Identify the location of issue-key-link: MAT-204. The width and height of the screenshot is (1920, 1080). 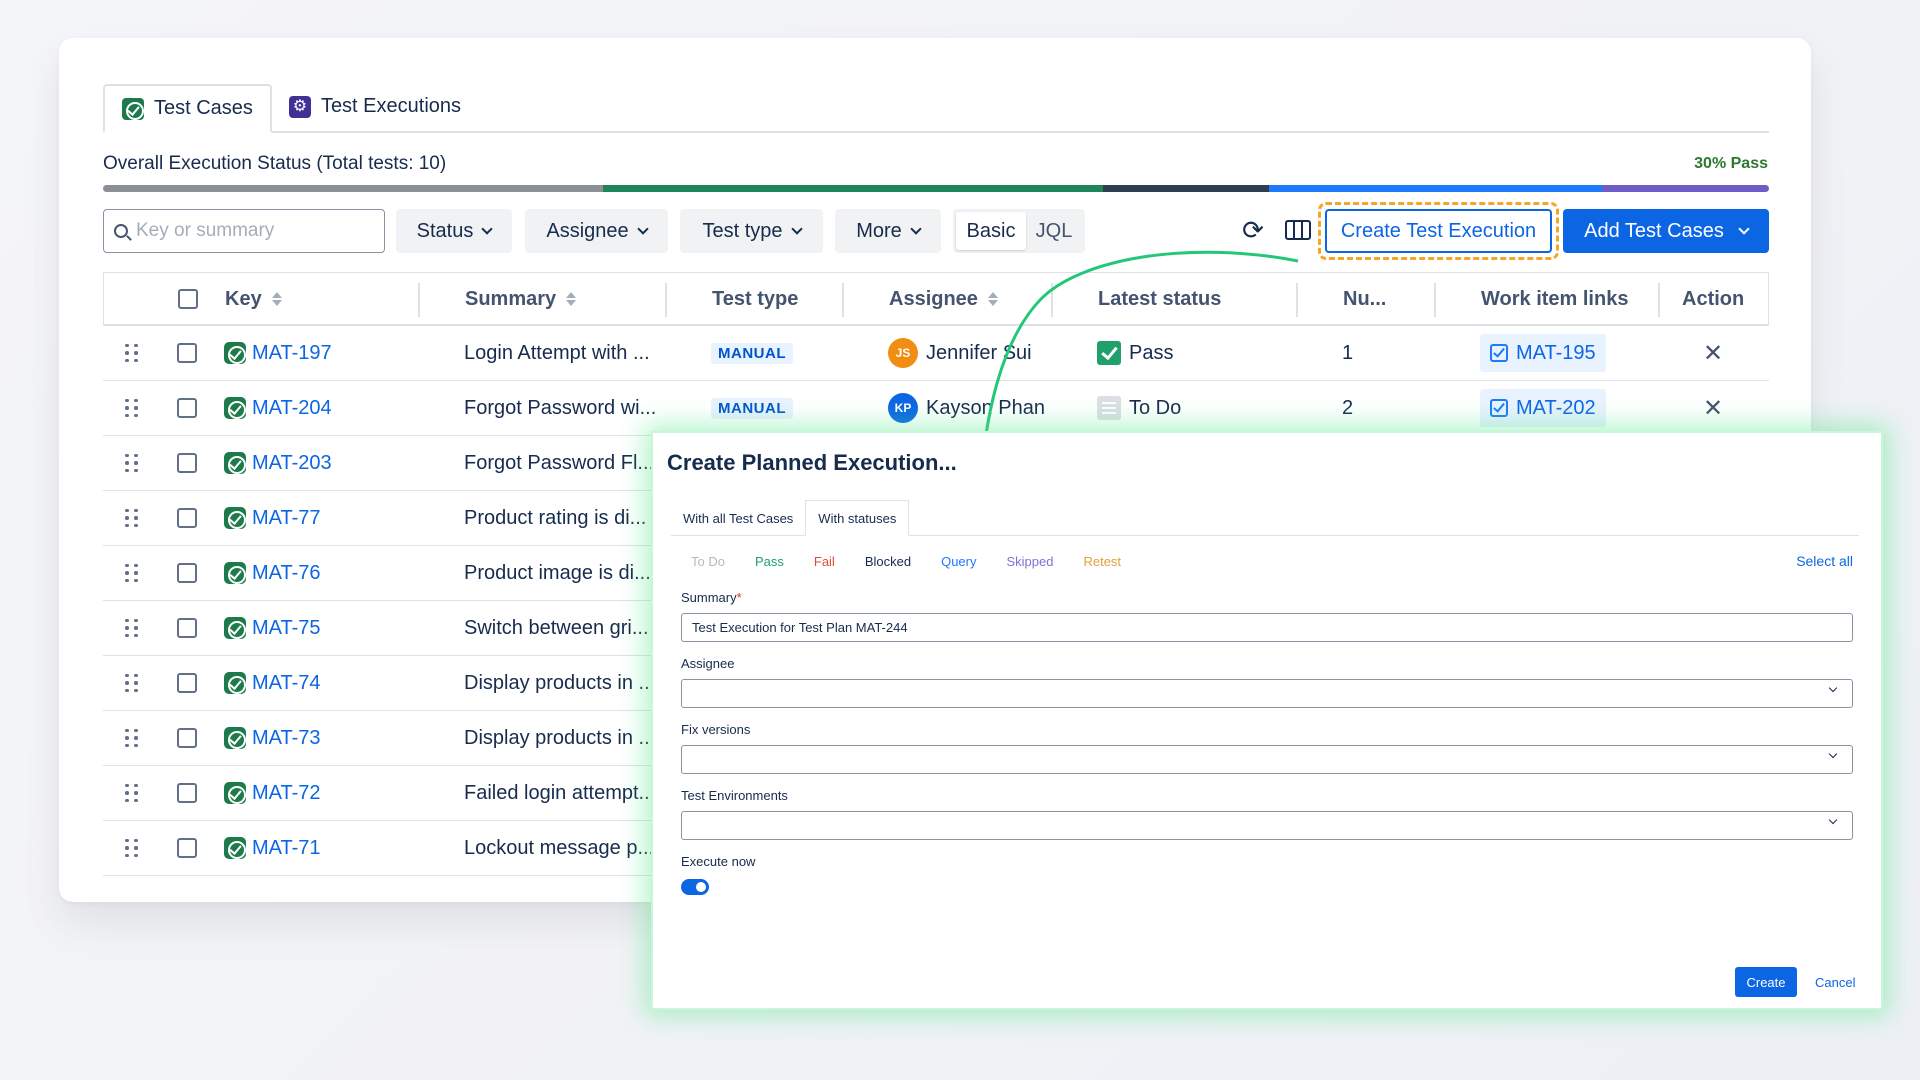
(278, 408).